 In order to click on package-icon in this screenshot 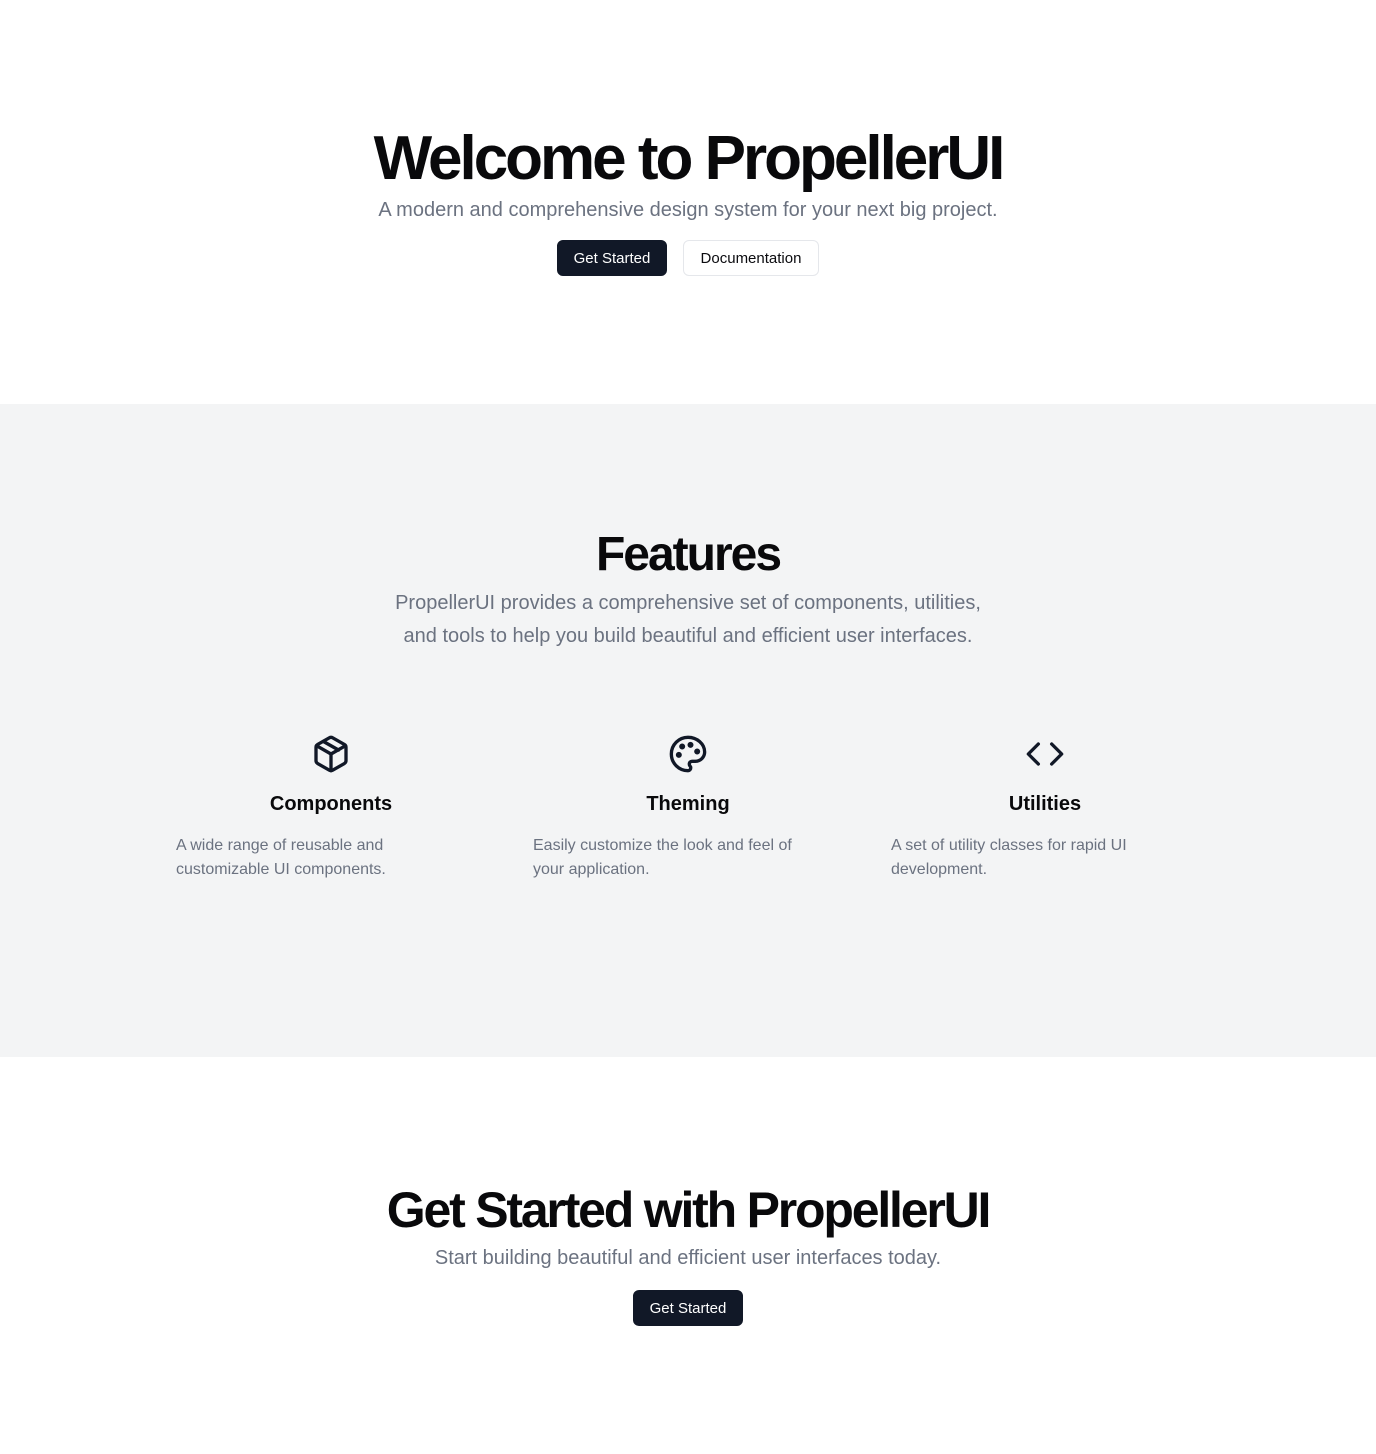, I will do `click(331, 754)`.